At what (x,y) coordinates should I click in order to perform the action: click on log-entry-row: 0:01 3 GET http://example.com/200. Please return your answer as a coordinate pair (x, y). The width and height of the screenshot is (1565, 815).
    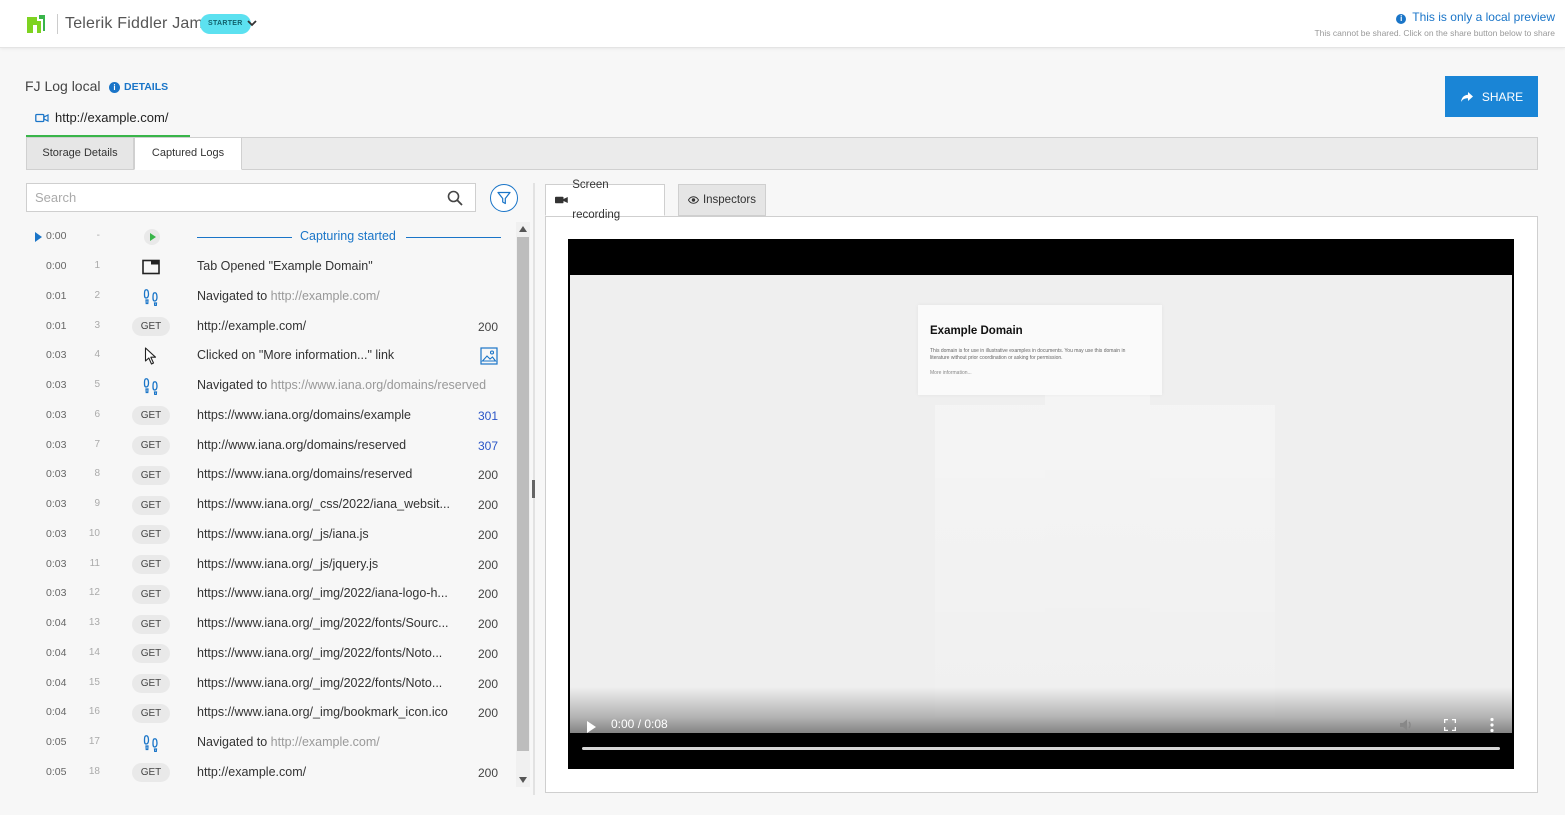
    Looking at the image, I should click on (270, 327).